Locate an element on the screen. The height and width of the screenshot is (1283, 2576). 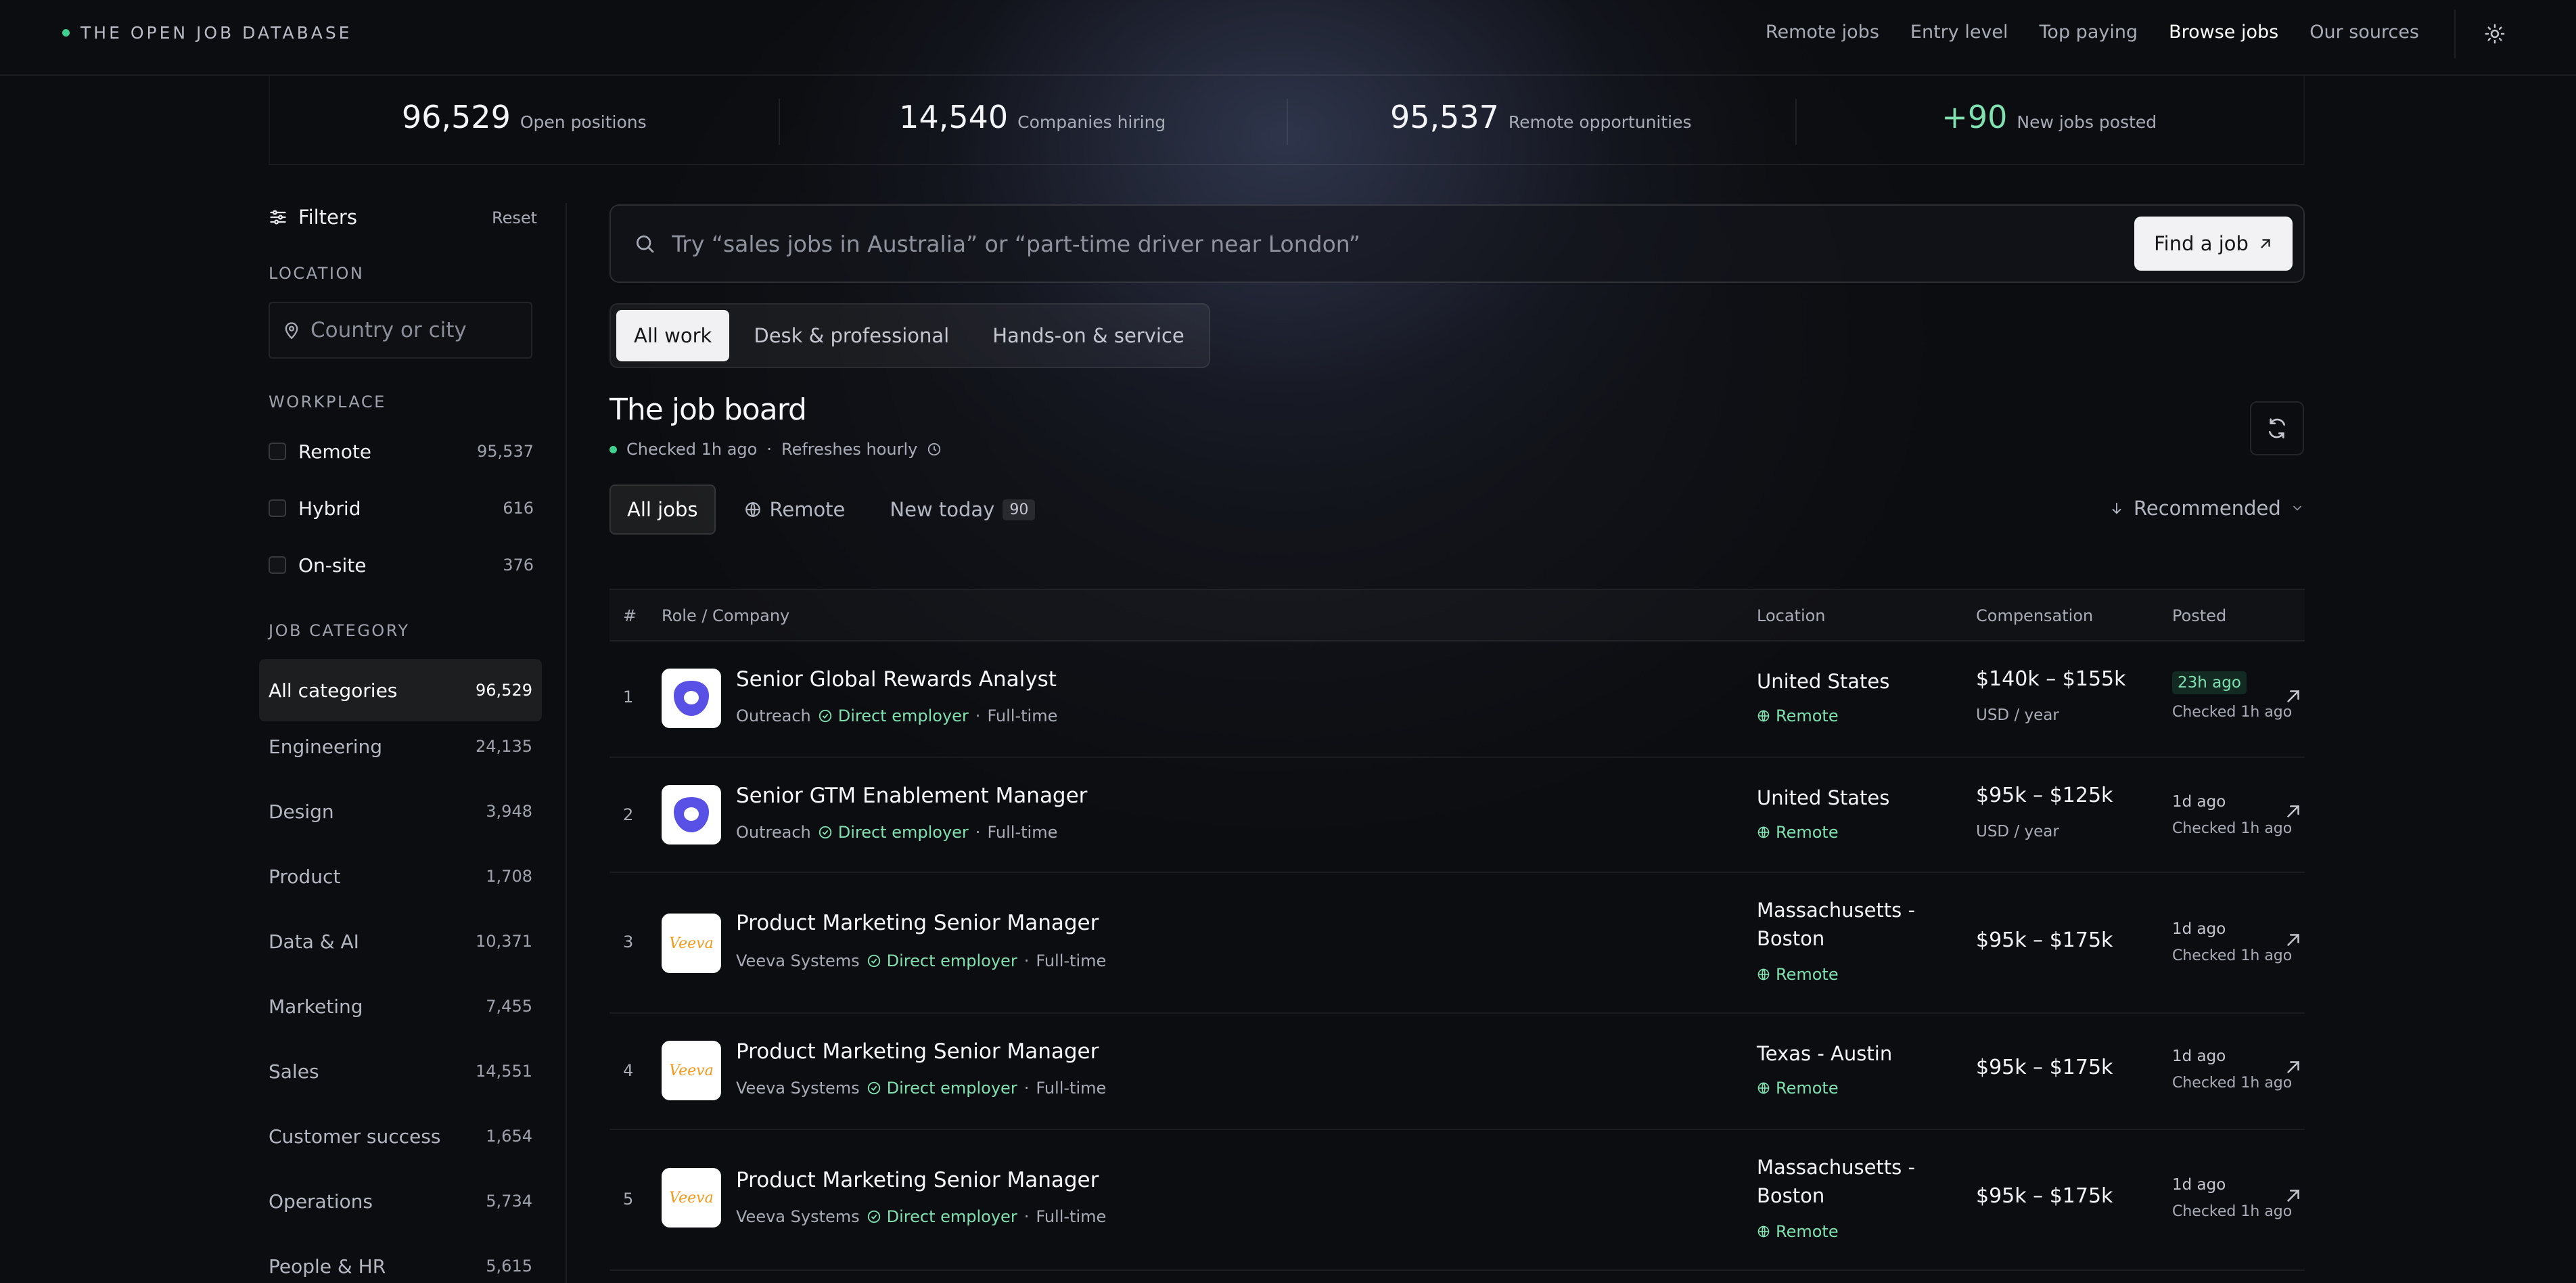
job-location: Texas - Austin is located at coordinates (1825, 1053).